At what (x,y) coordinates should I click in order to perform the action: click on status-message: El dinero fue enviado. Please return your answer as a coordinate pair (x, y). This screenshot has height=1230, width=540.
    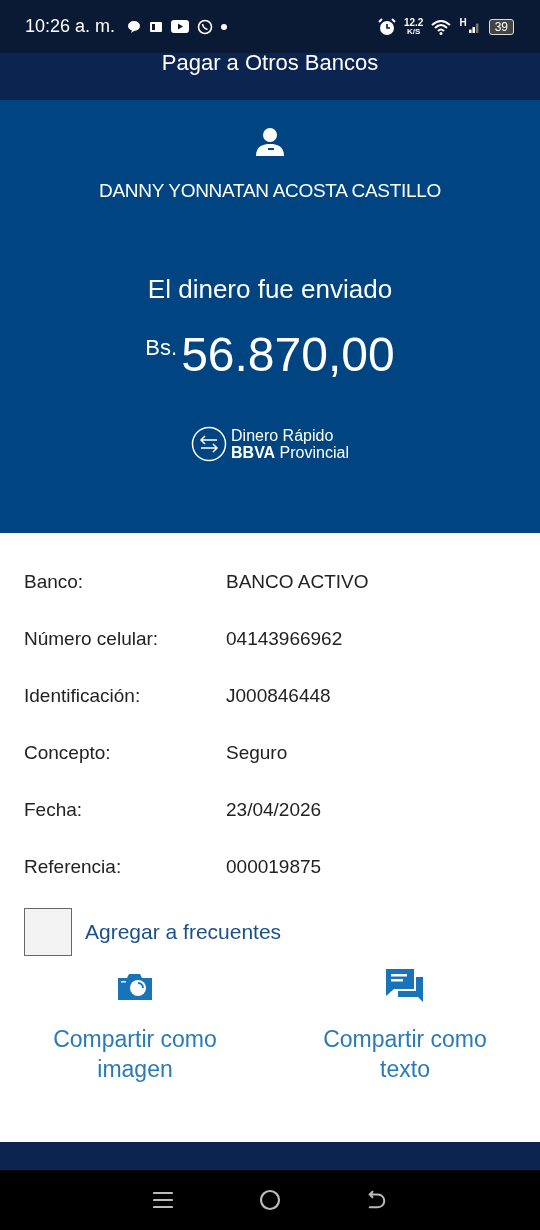
    Looking at the image, I should click on (270, 289).